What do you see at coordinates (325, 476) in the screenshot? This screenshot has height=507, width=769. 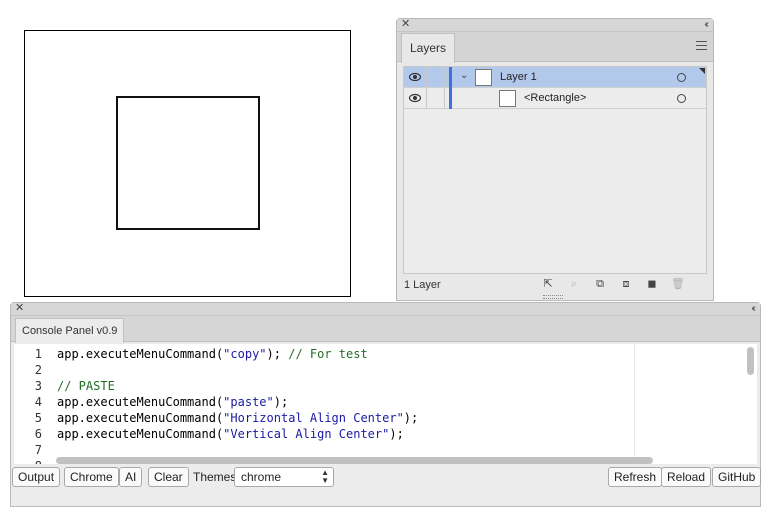 I see `select-arrows-icon: ▲ ▼` at bounding box center [325, 476].